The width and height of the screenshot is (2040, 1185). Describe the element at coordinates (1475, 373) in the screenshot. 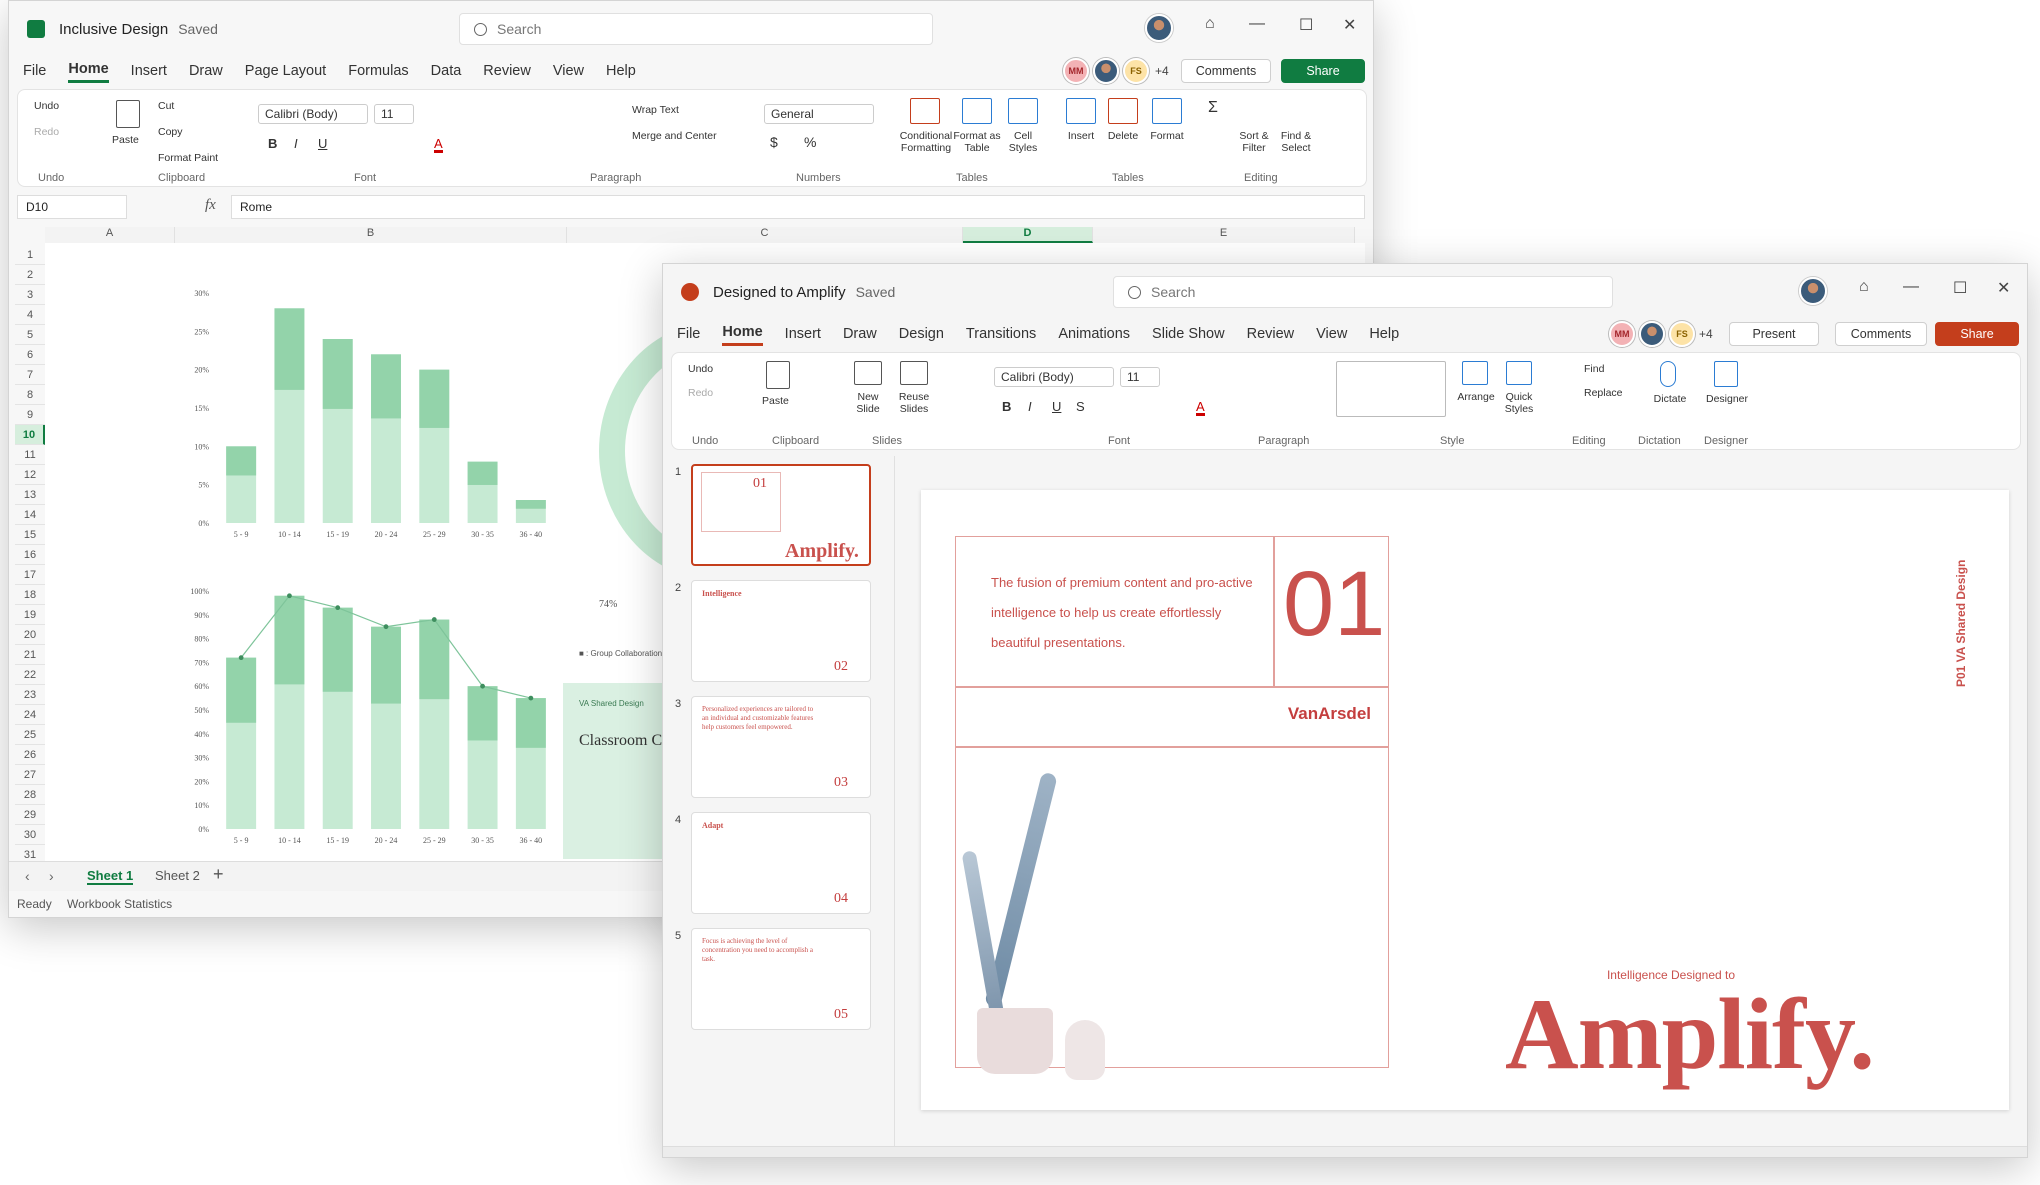

I see `arrange-icon` at that location.